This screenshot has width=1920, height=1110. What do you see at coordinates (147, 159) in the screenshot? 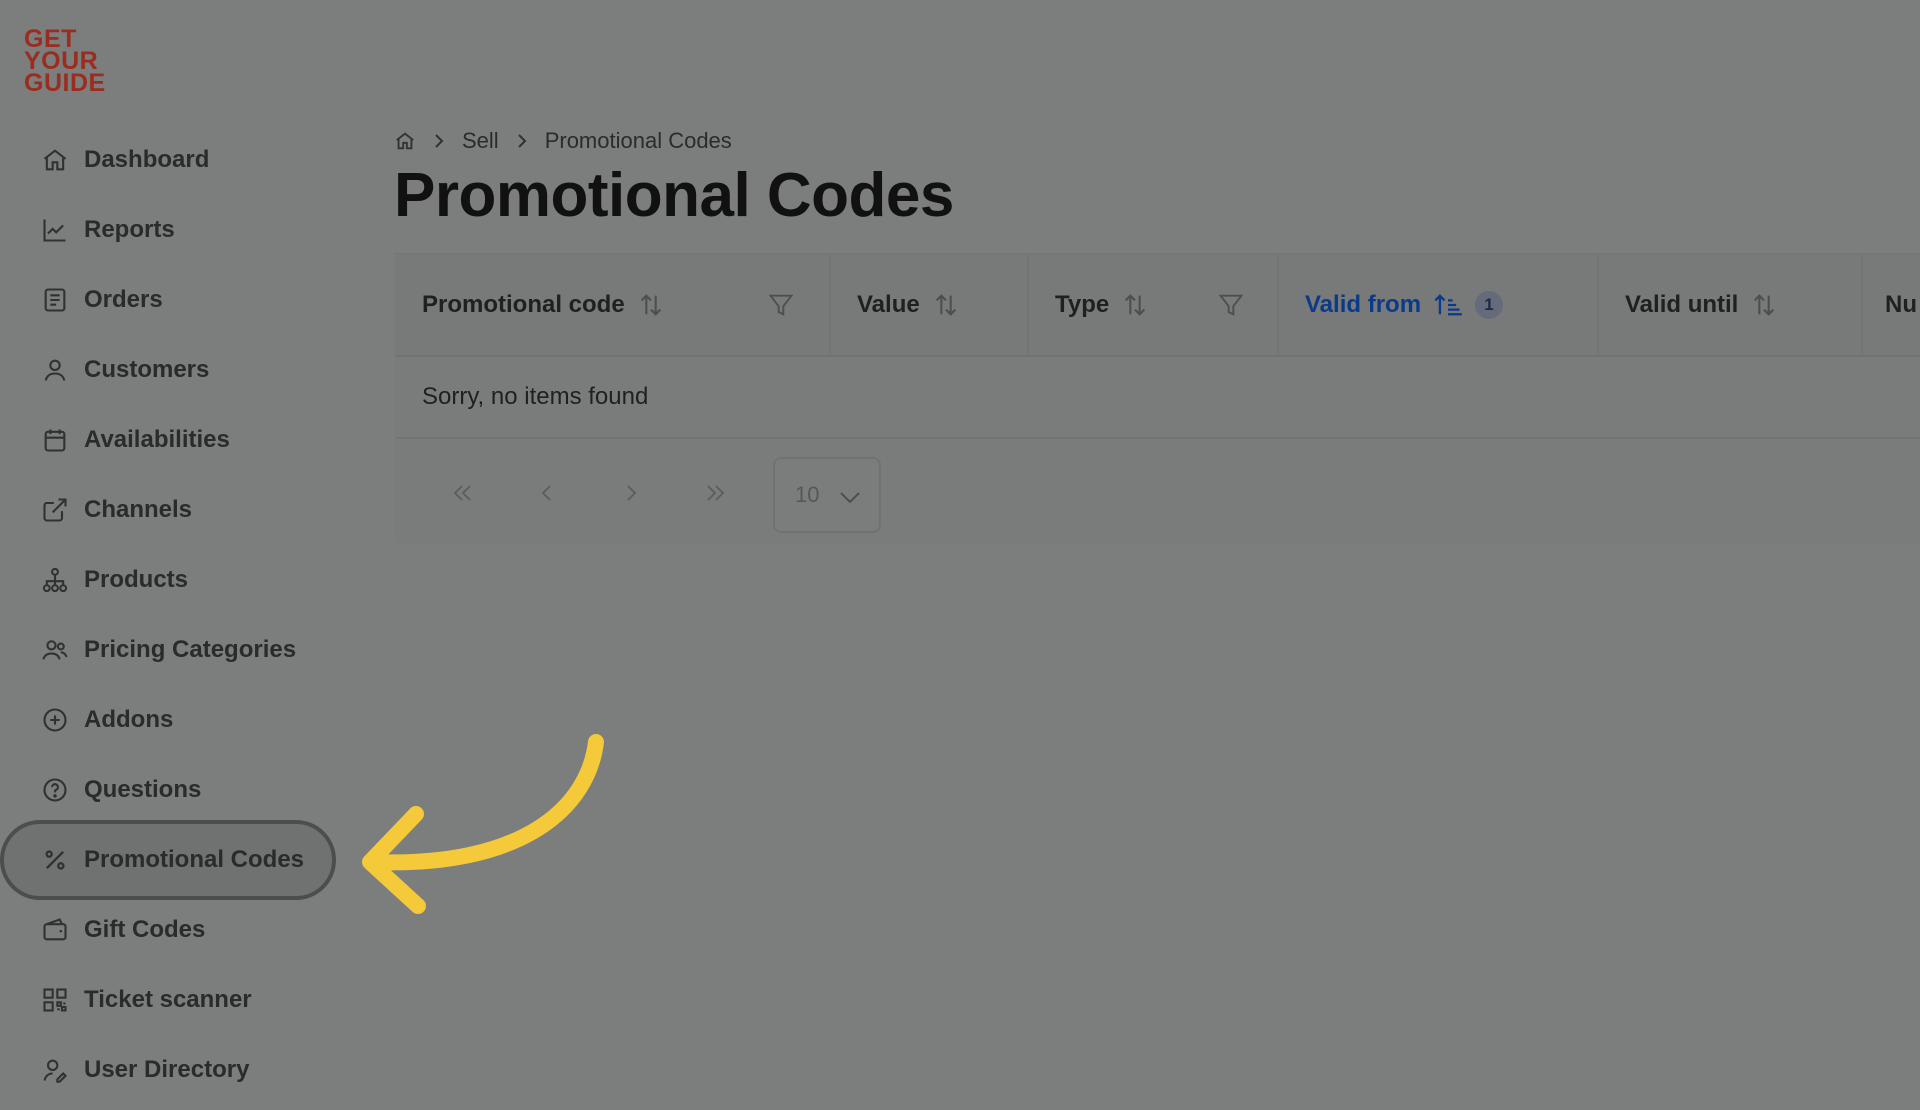
I see `sidebar-item-label: Dashboard` at bounding box center [147, 159].